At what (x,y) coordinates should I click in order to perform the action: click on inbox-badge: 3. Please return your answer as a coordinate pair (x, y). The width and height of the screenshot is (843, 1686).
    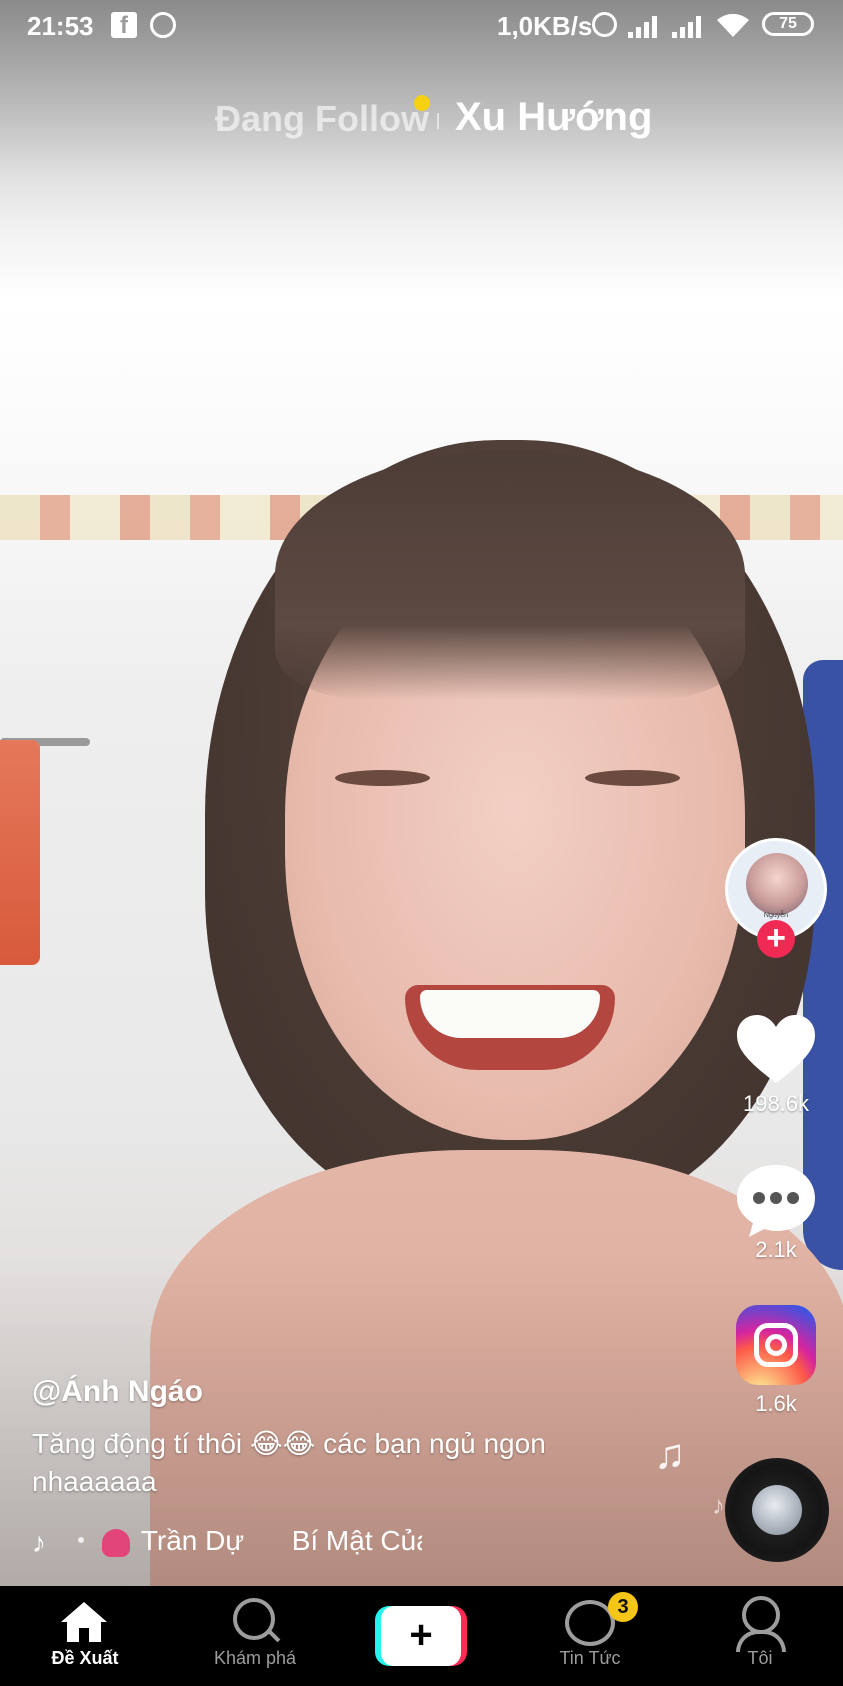
    Looking at the image, I should click on (623, 1607).